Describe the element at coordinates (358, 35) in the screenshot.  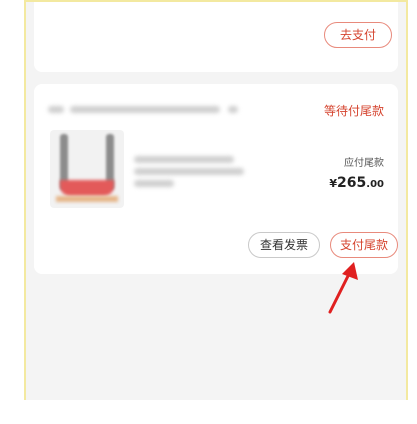
I see `go-pay-button: 去支付` at that location.